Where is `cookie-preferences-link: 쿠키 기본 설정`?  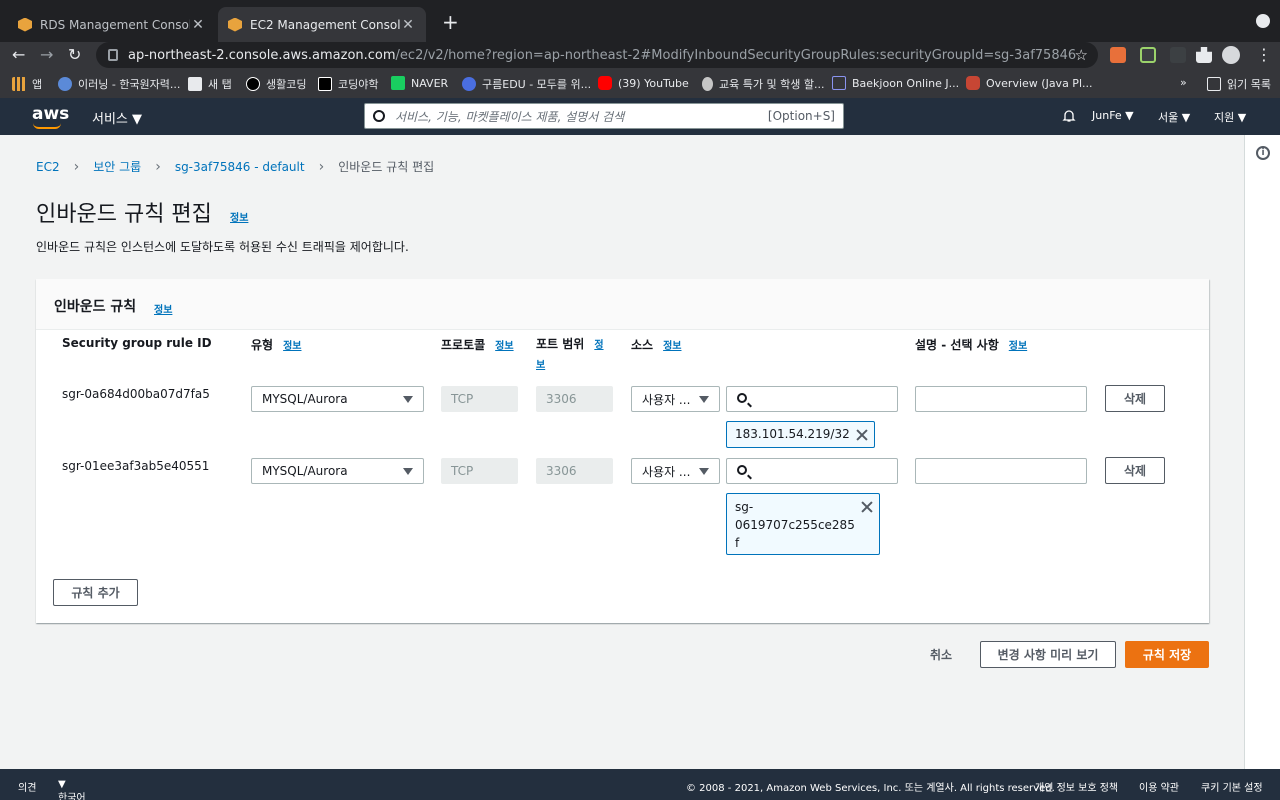 cookie-preferences-link: 쿠키 기본 설정 is located at coordinates (1232, 786).